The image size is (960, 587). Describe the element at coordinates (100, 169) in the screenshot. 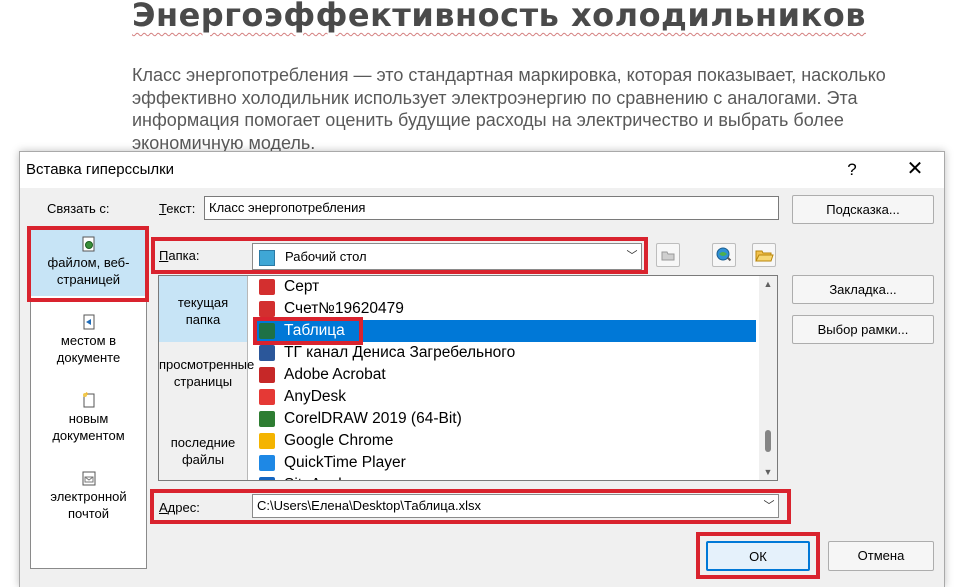

I see `dialog-title: Вставка гиперссылки` at that location.